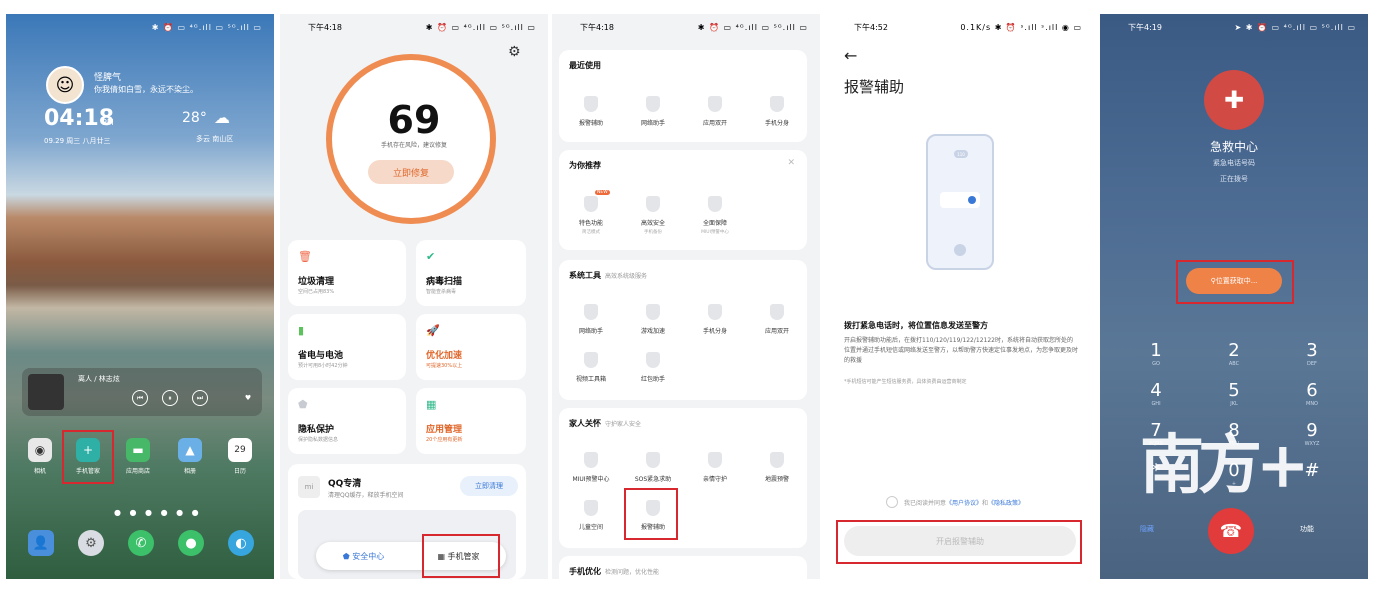  I want to click on dial-key-2: 2 ABC, so click(1234, 353).